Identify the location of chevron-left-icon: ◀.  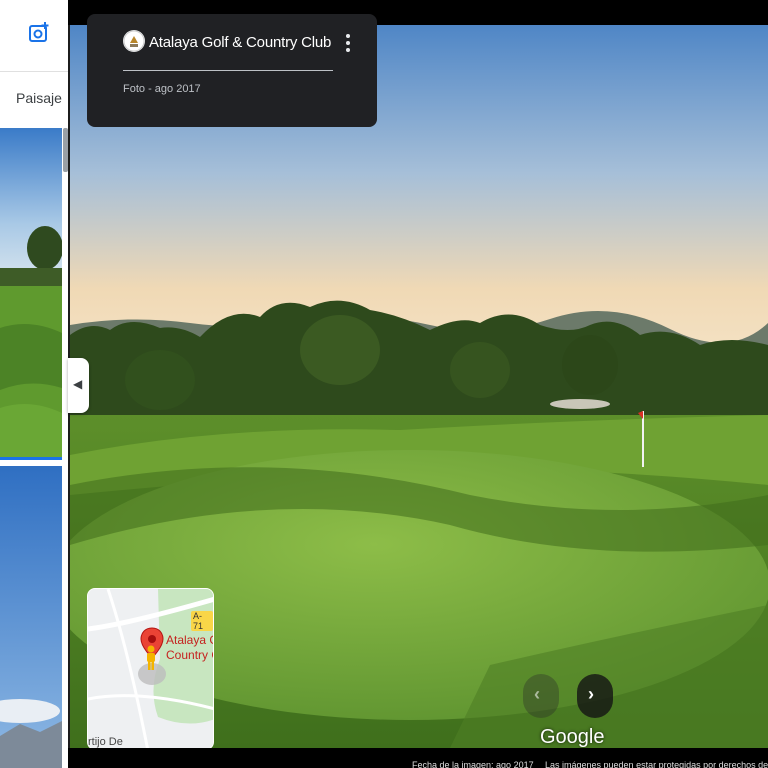
(78, 384).